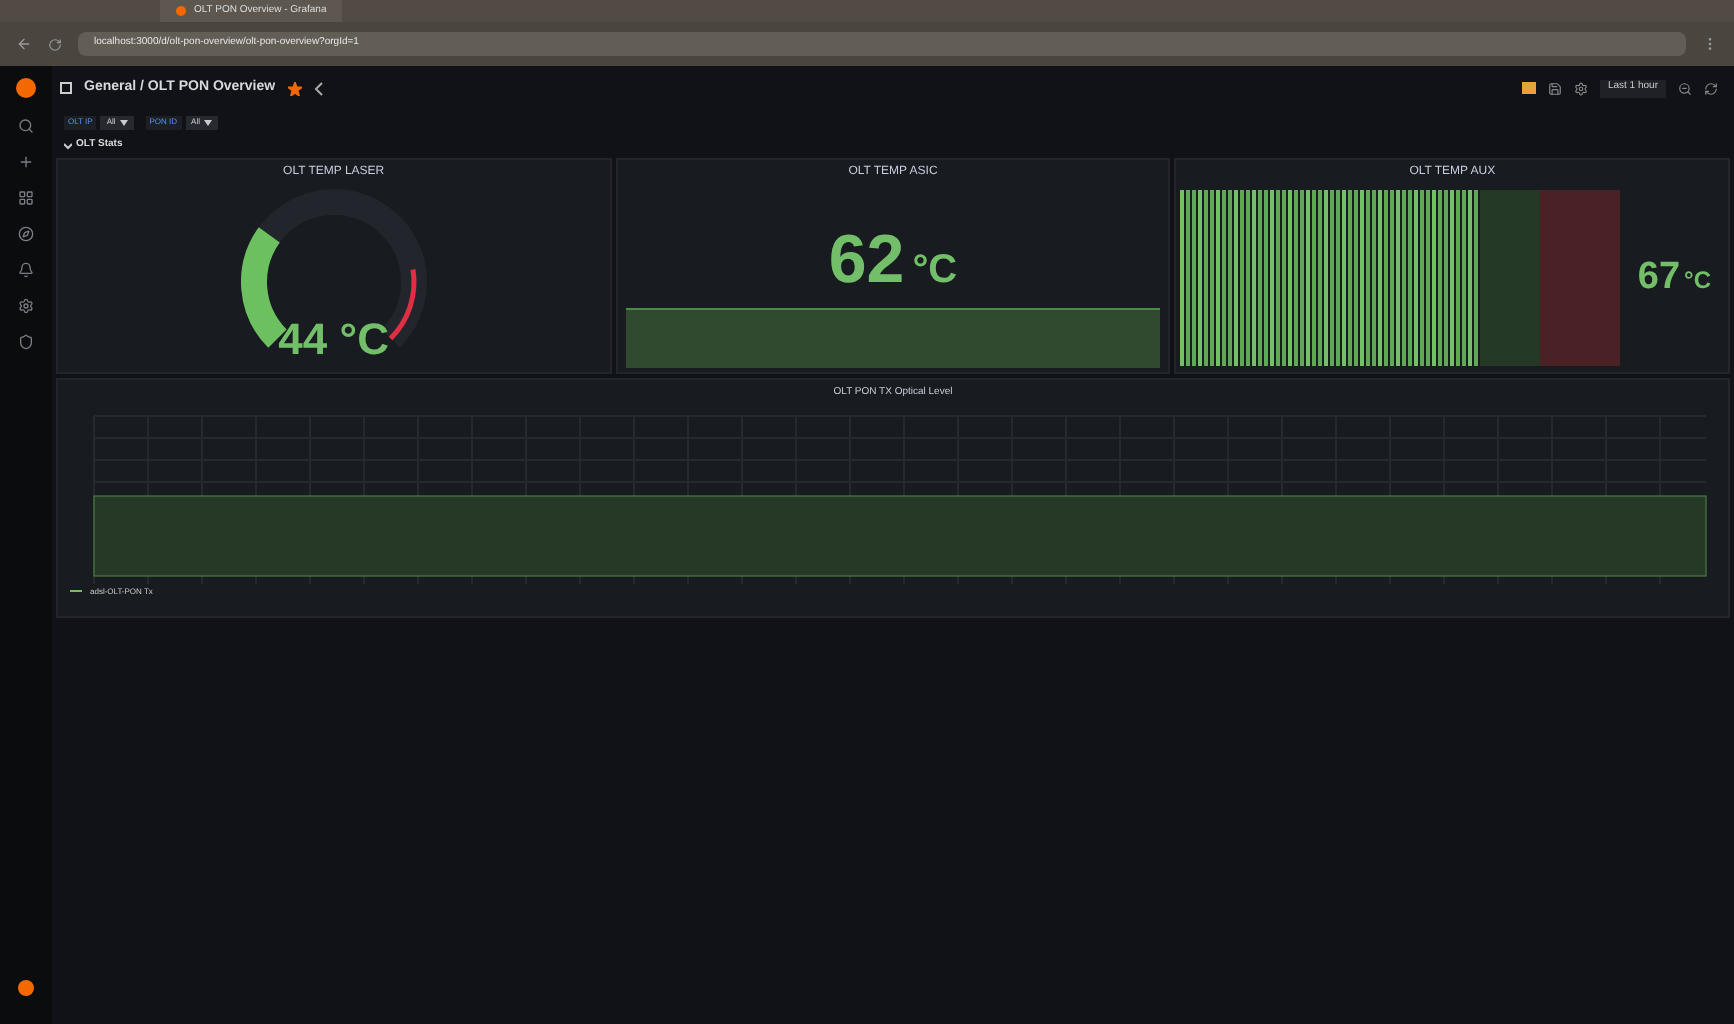 This screenshot has height=1024, width=1734. What do you see at coordinates (866, 260) in the screenshot?
I see `stat-value: 62` at bounding box center [866, 260].